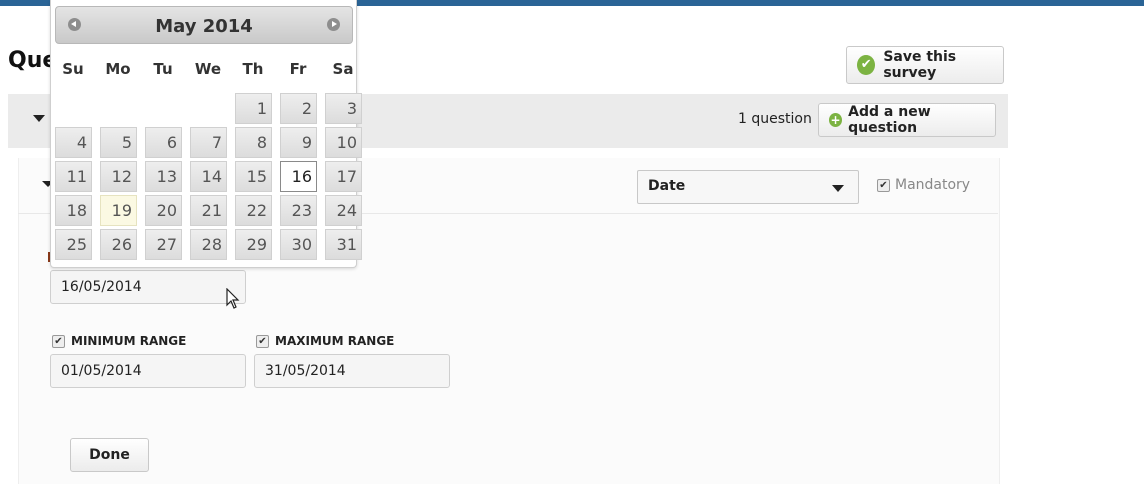 The height and width of the screenshot is (484, 1144). I want to click on calendar-day: 29, so click(253, 244).